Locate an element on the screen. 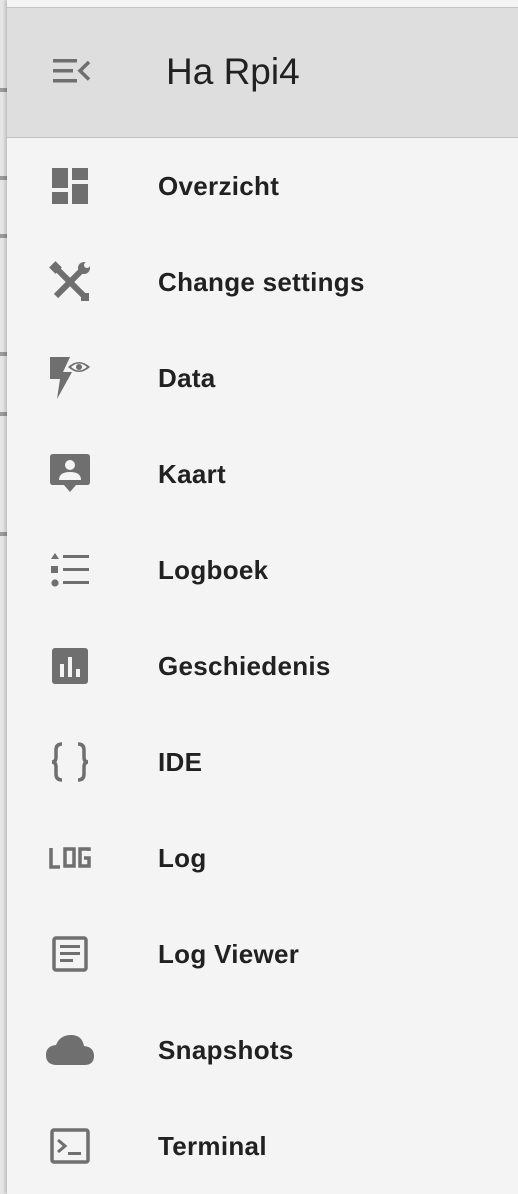 This screenshot has width=518, height=1194. sidebar-item-label: Log is located at coordinates (182, 858).